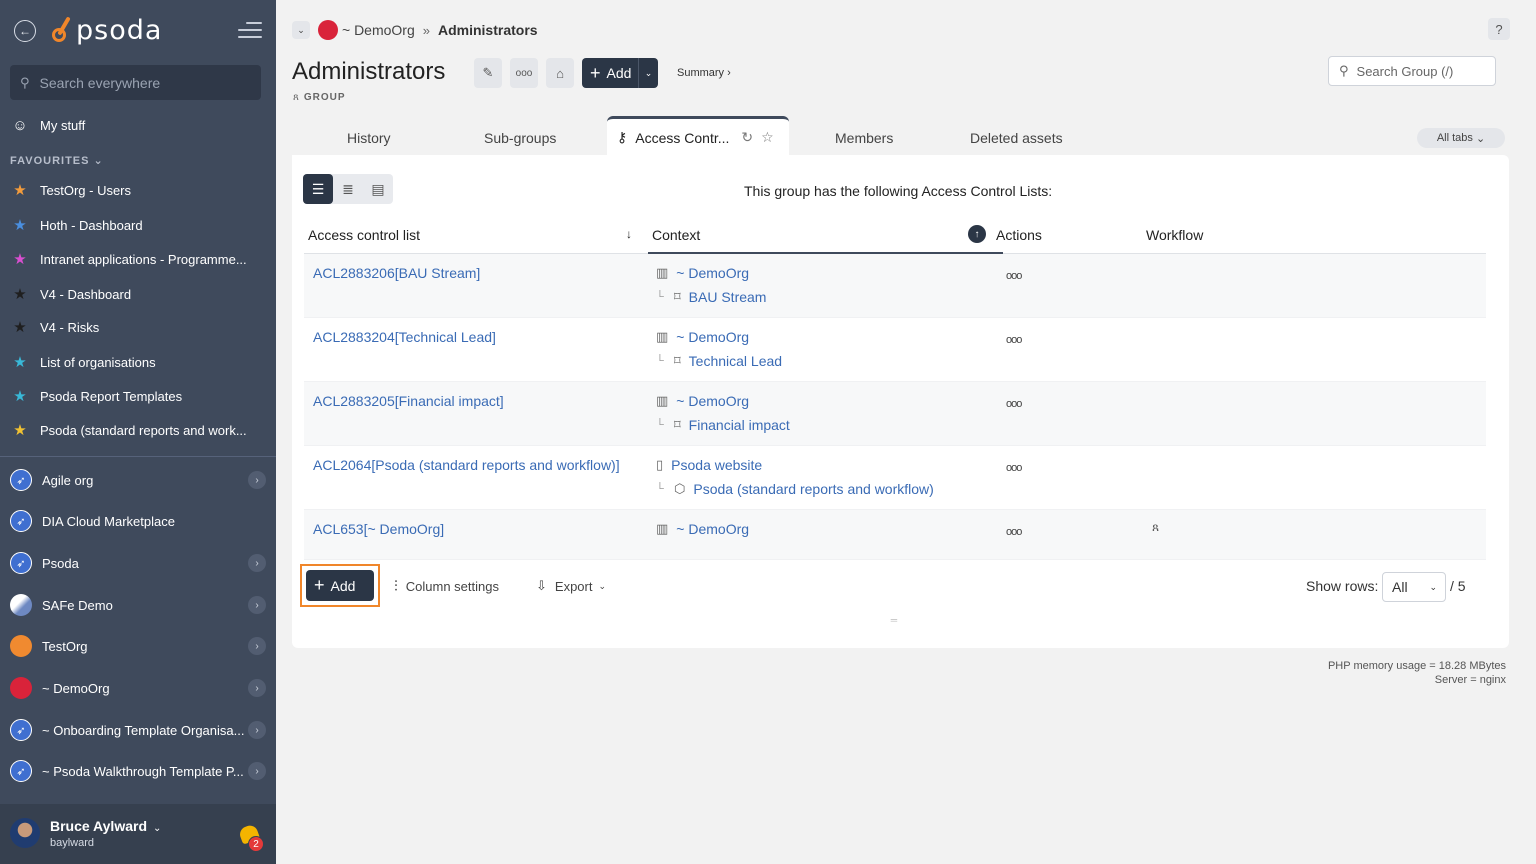 This screenshot has width=1536, height=864. What do you see at coordinates (25, 833) in the screenshot?
I see `avatar` at bounding box center [25, 833].